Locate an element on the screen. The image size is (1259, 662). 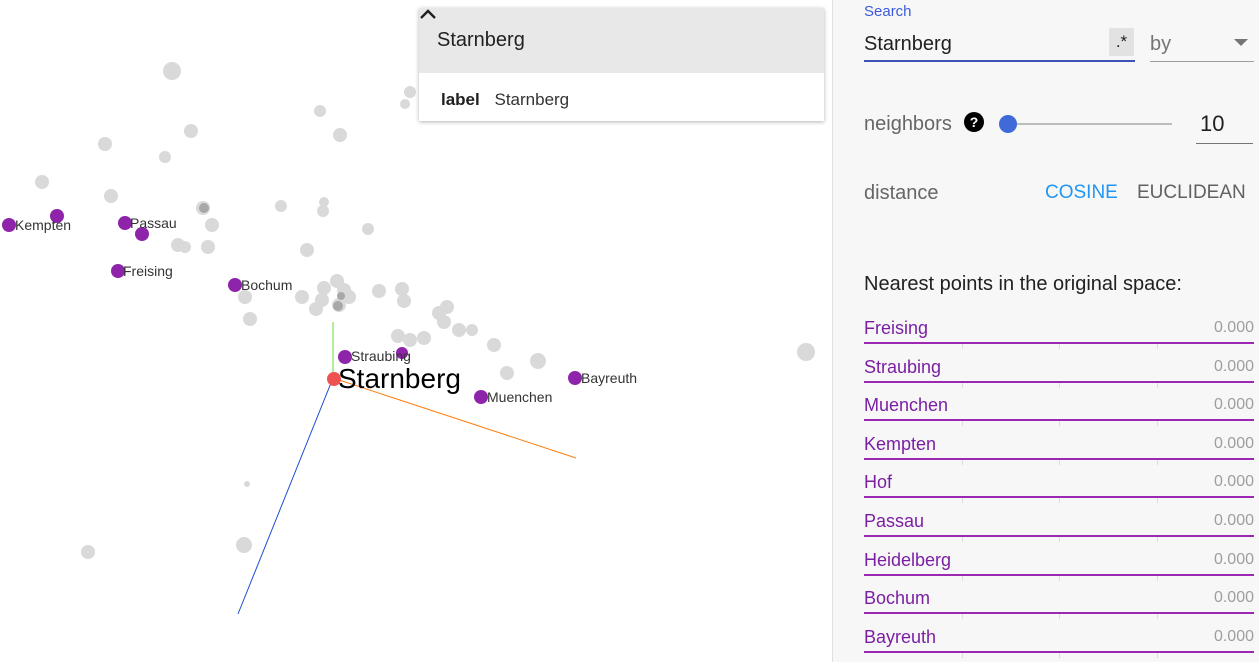
cosine-button: COSINE is located at coordinates (1081, 193).